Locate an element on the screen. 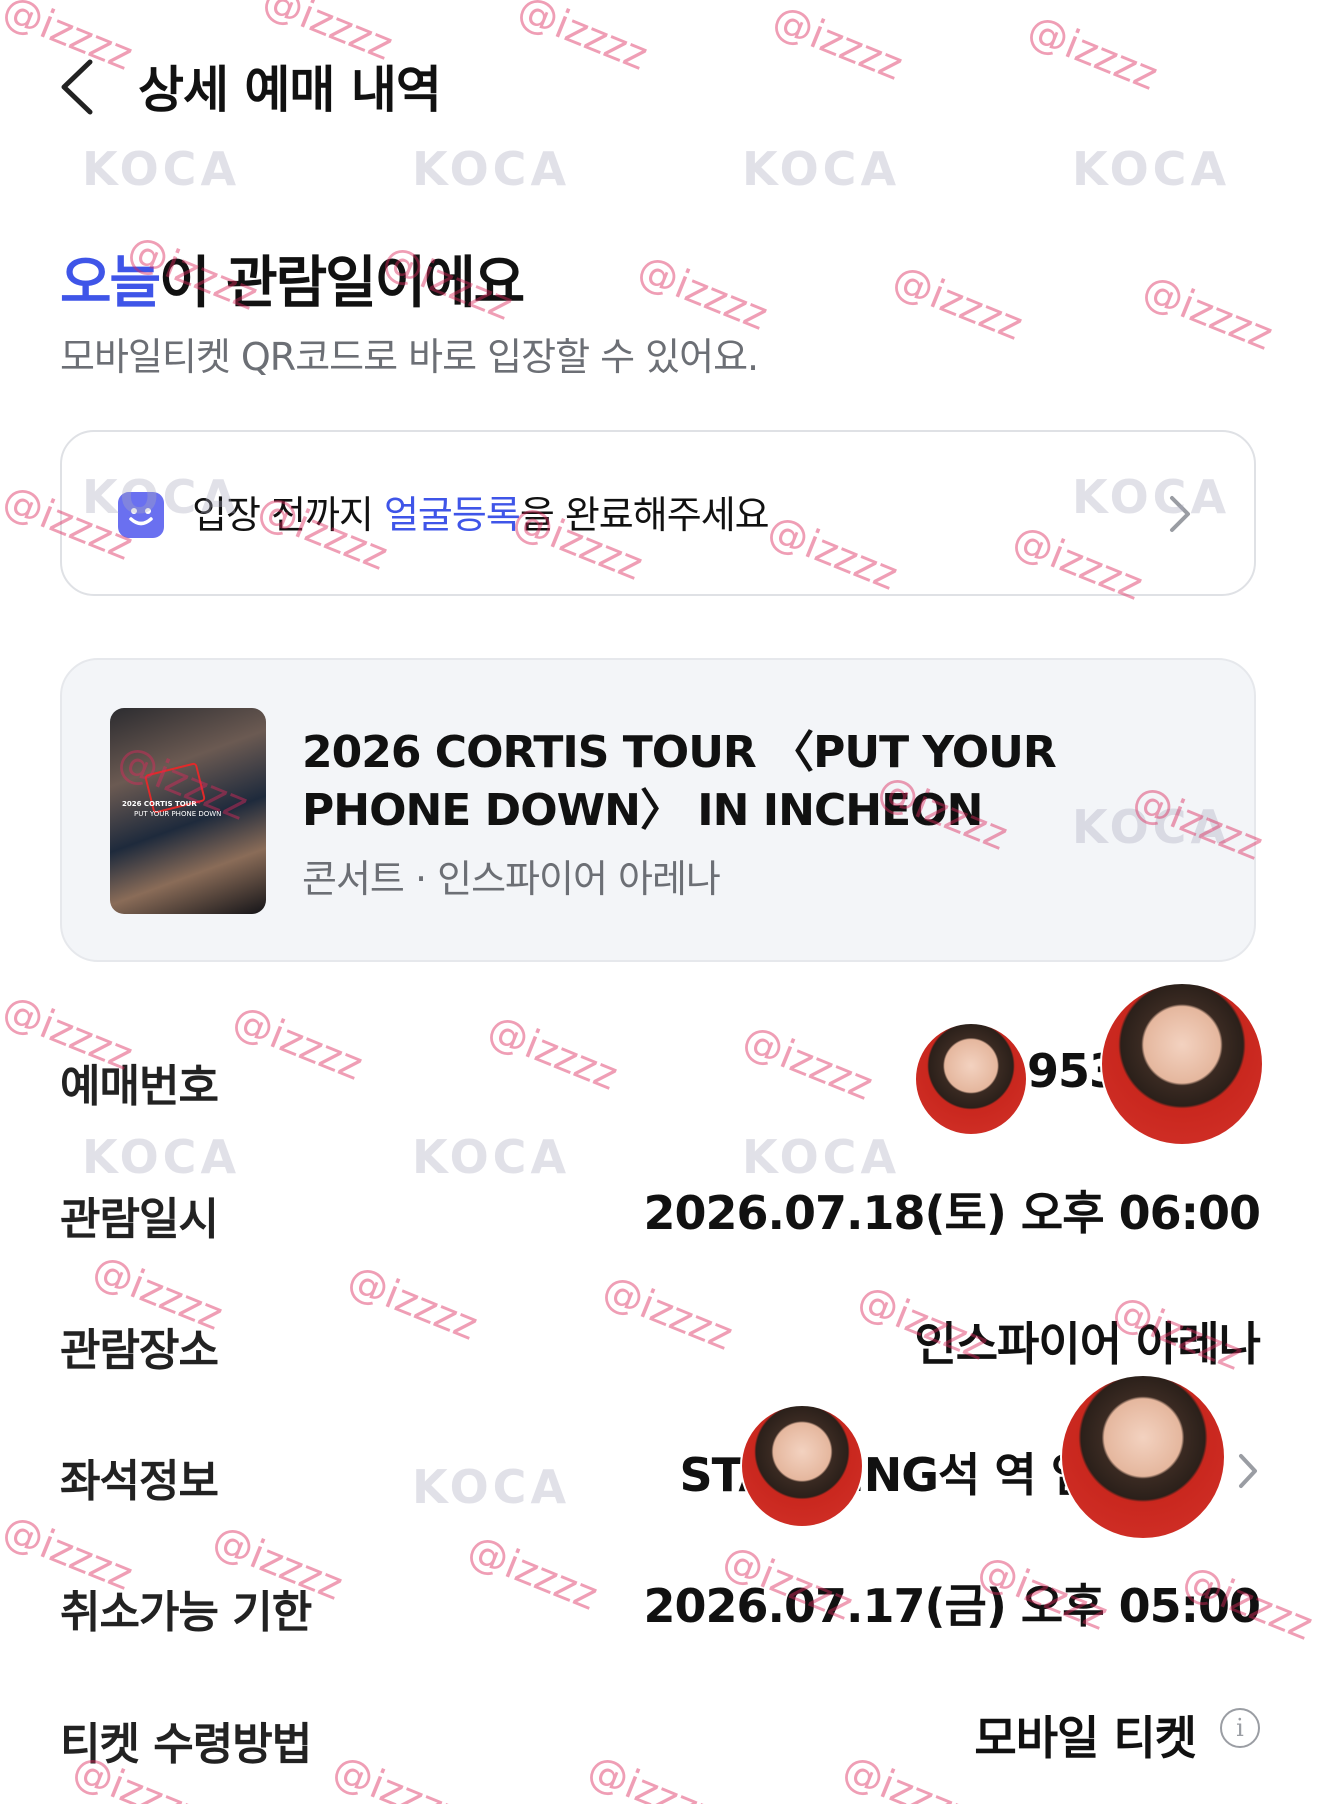  face-text-before: 입장 전까지 is located at coordinates (288, 515).